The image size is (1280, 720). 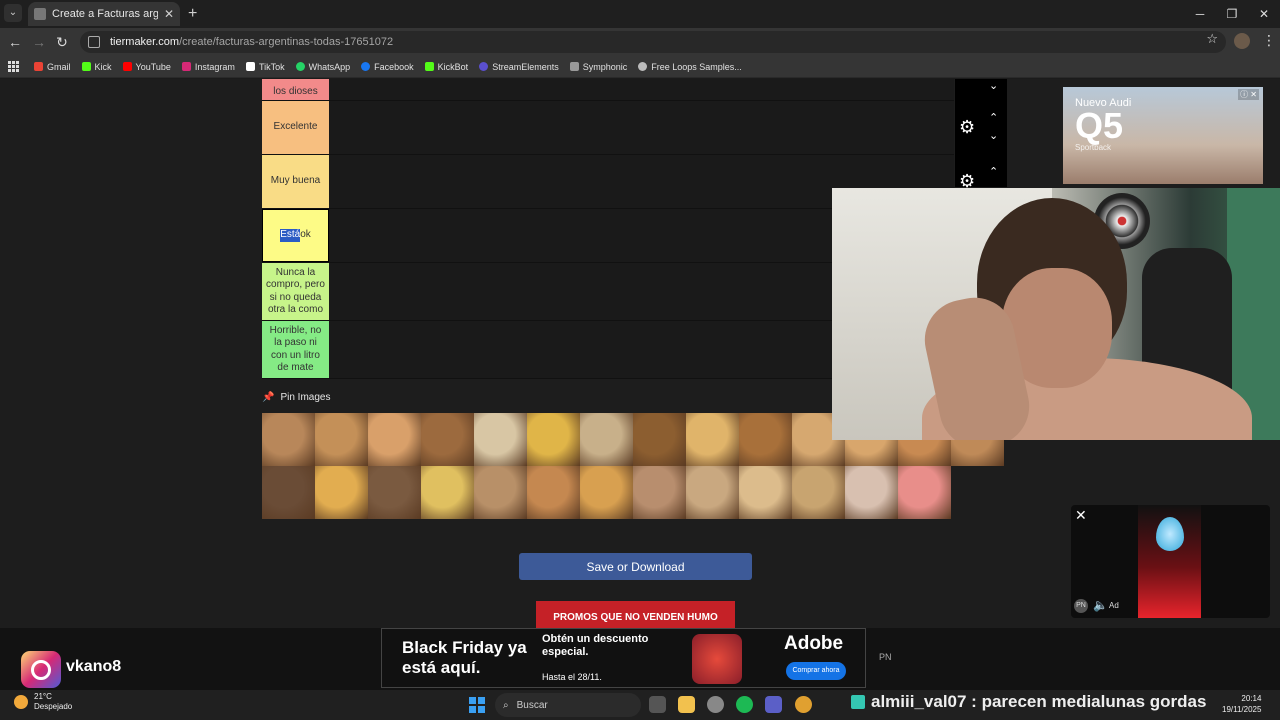 I want to click on buy-now-button: Comprar ahora, so click(x=816, y=671).